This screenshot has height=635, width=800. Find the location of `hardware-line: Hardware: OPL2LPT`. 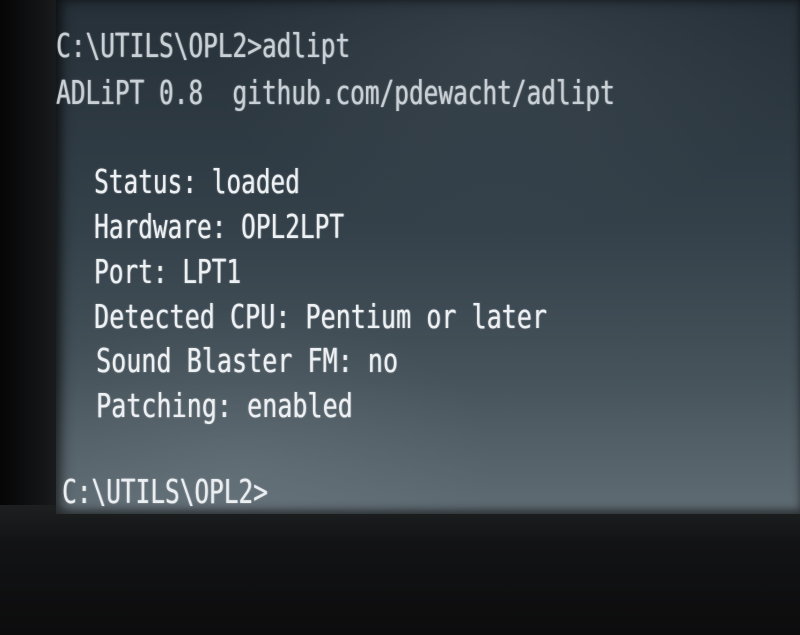

hardware-line: Hardware: OPL2LPT is located at coordinates (219, 226).